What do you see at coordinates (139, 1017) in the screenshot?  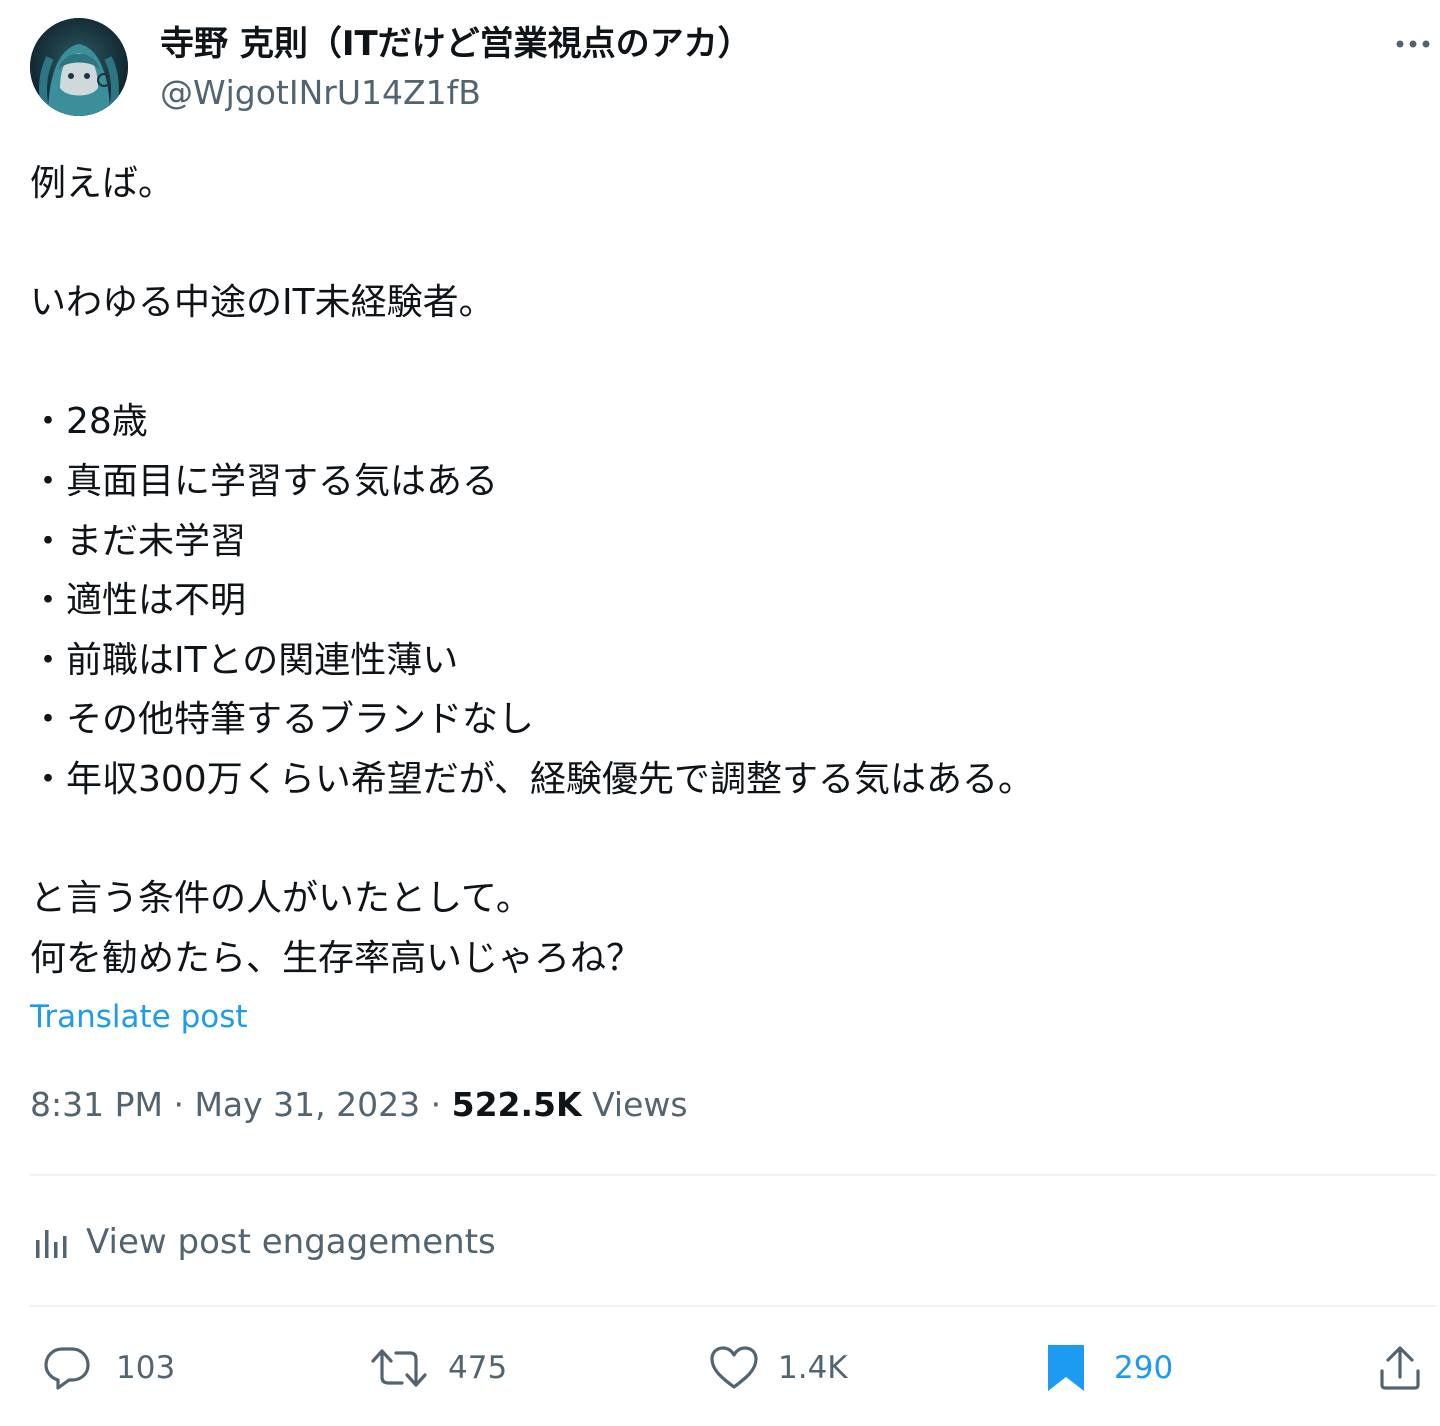 I see `translate-post-link: Translate post` at bounding box center [139, 1017].